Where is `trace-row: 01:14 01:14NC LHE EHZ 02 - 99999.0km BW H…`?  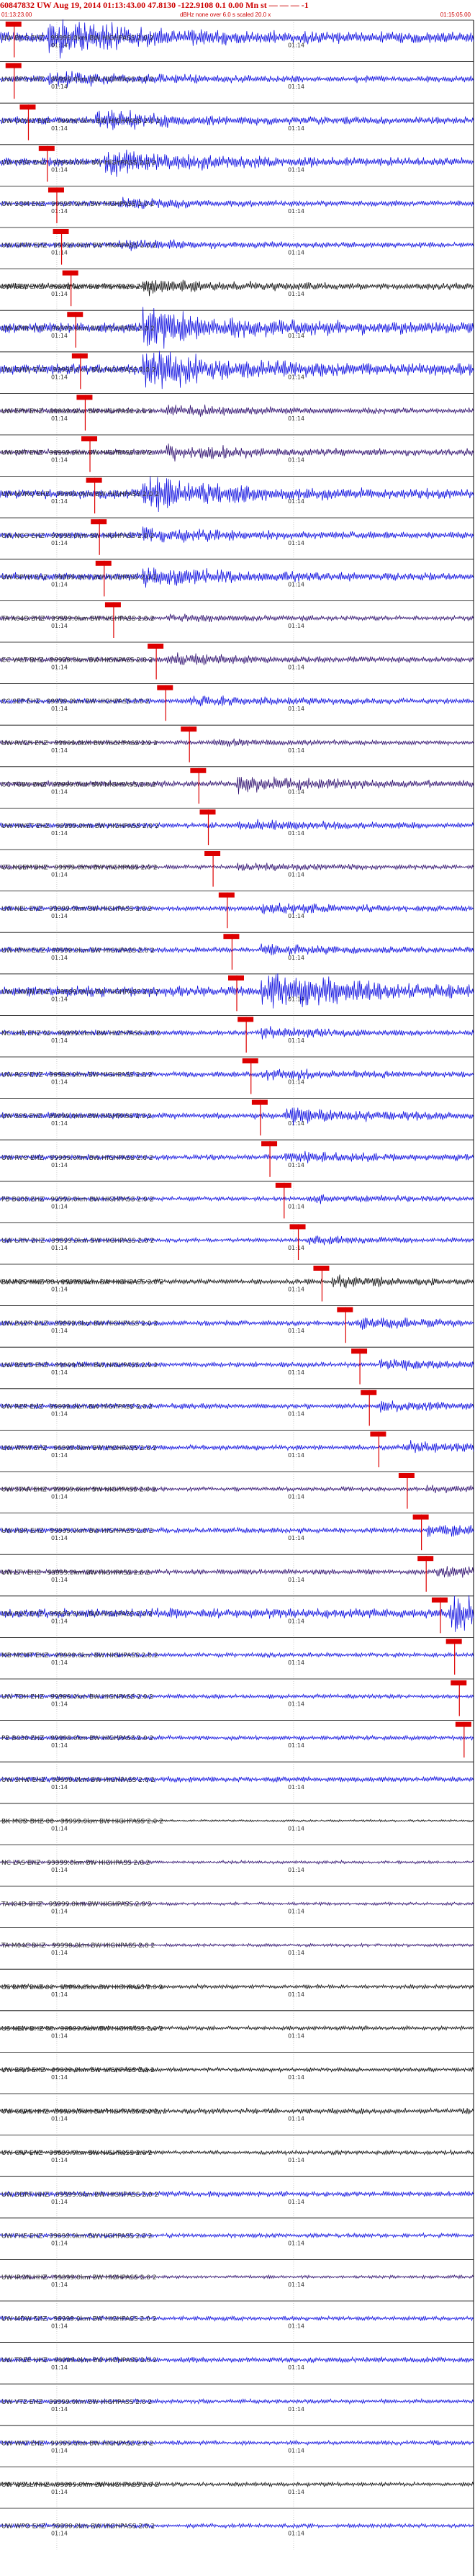
trace-row: 01:14 01:14NC LHE EHZ 02 - 99999.0km BW H… is located at coordinates (237, 1036).